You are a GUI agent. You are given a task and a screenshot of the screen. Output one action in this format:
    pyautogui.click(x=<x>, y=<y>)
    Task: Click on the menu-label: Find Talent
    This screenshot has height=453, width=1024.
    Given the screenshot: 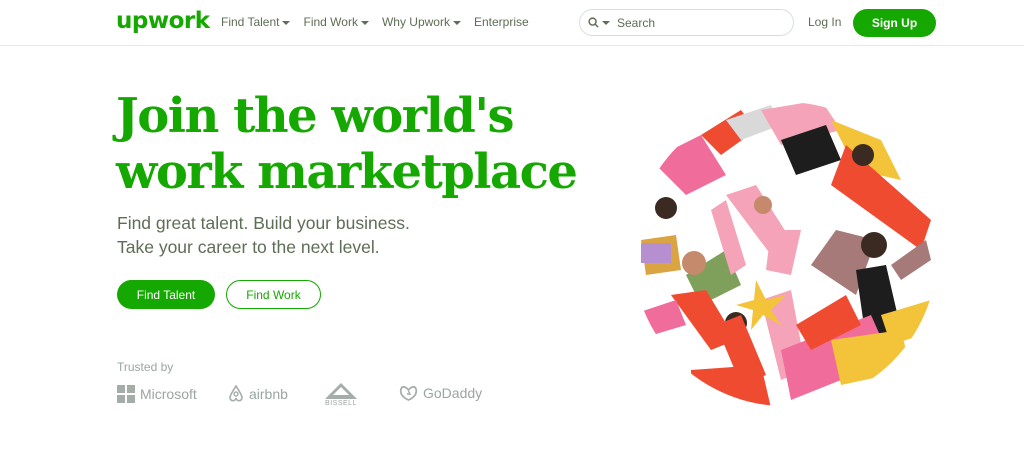 What is the action you would take?
    pyautogui.click(x=250, y=22)
    